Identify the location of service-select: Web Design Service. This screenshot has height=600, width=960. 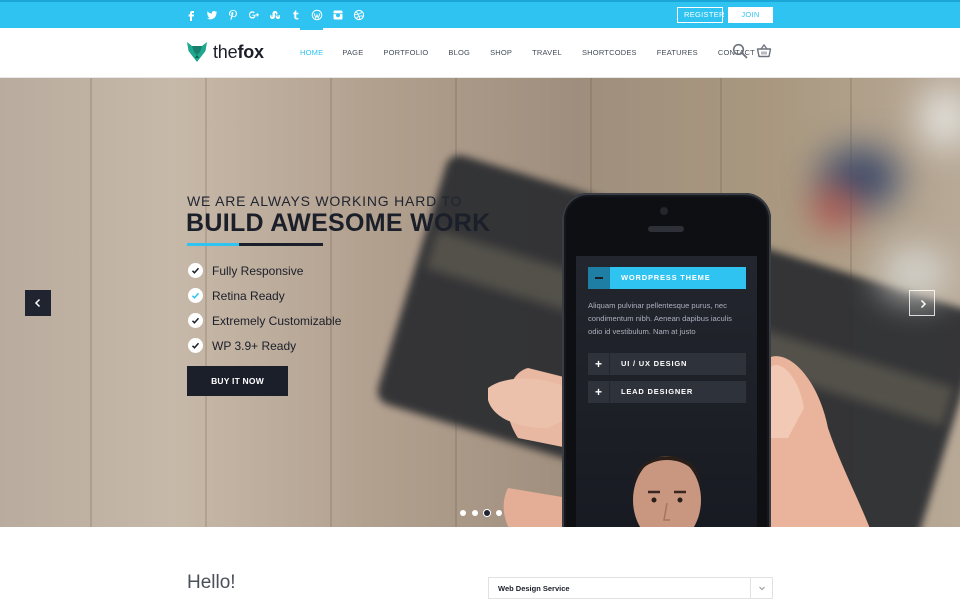
(630, 588).